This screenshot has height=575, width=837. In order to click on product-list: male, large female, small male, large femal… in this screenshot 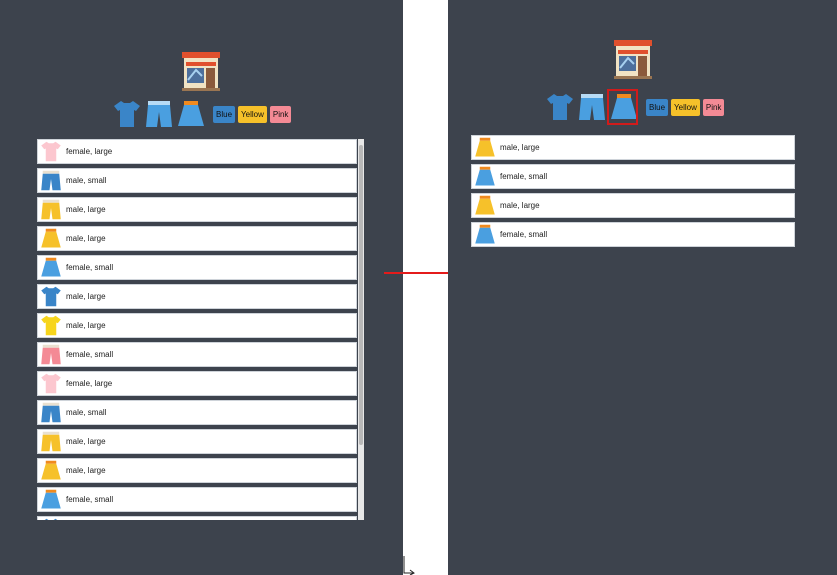, I will do `click(633, 200)`.